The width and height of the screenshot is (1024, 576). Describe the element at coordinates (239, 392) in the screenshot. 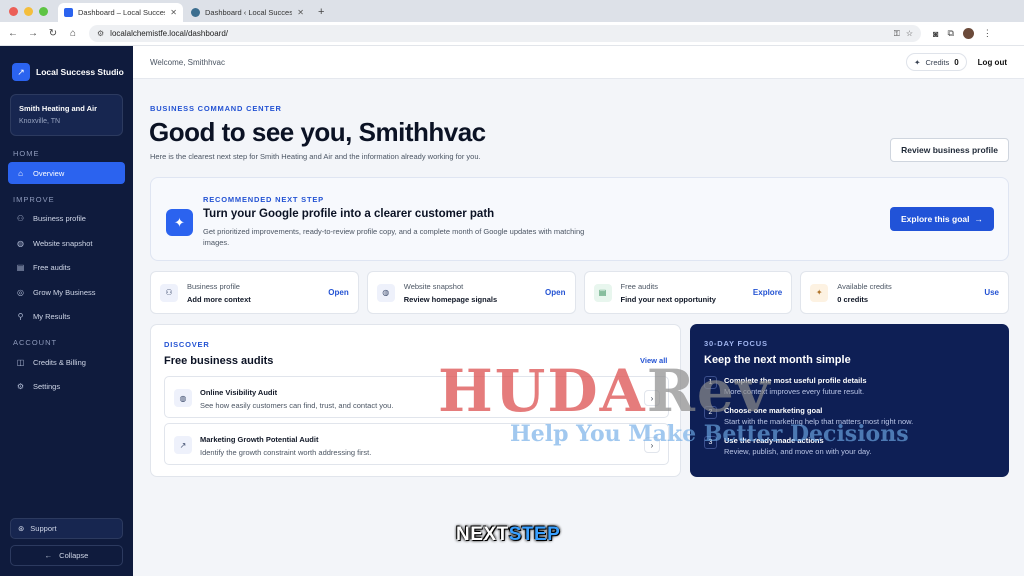

I see `audit-title: Online Visibility Audit` at that location.